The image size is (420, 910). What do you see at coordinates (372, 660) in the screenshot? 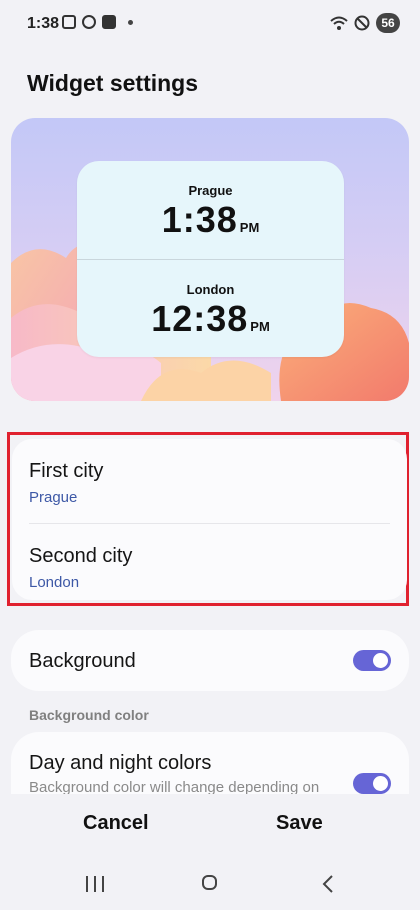
I see `background-toggle` at bounding box center [372, 660].